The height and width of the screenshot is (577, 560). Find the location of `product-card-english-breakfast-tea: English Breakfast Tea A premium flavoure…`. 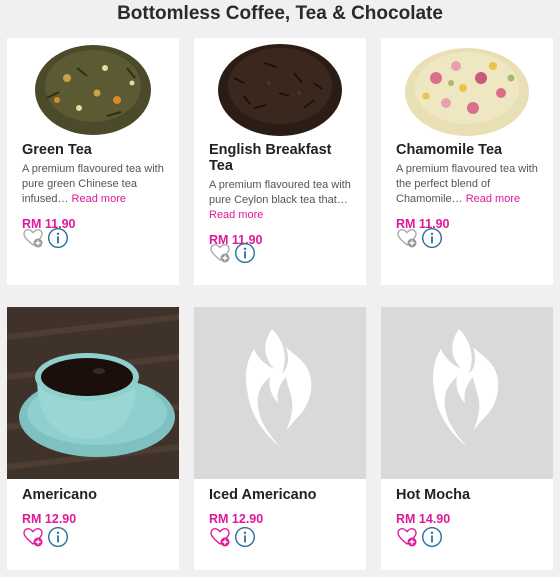

product-card-english-breakfast-tea: English Breakfast Tea A premium flavoure… is located at coordinates (280, 161).